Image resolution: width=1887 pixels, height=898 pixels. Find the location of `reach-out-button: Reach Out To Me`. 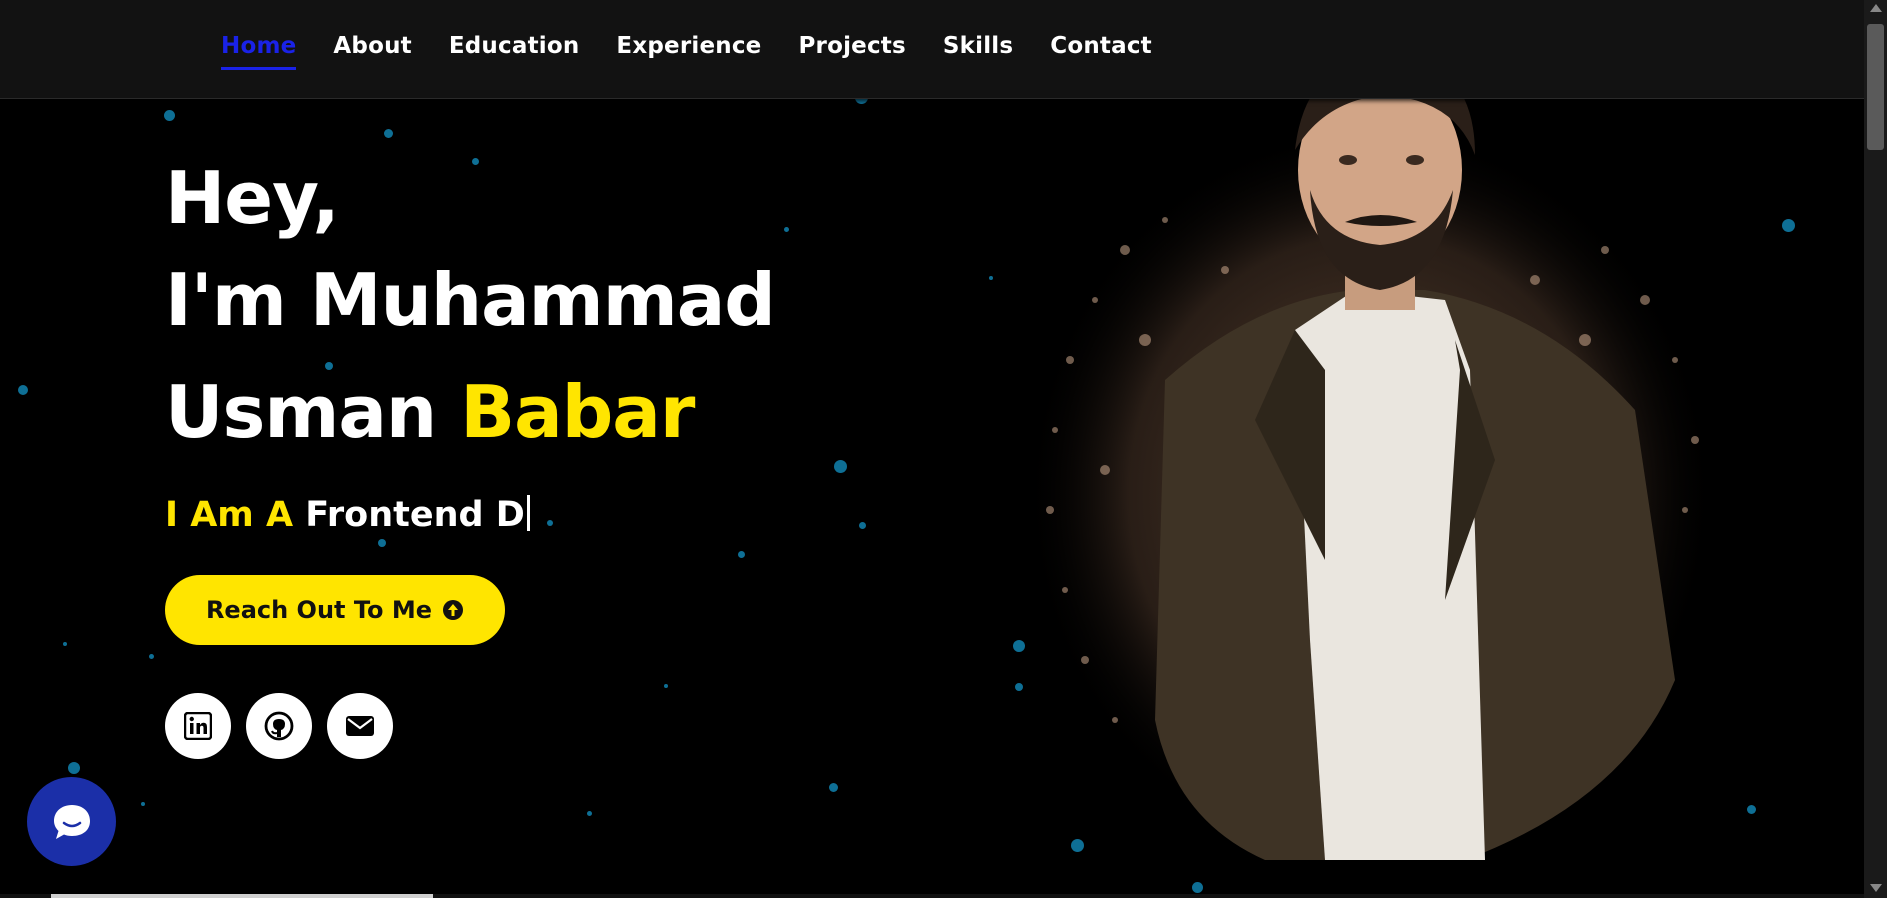

reach-out-button: Reach Out To Me is located at coordinates (335, 610).